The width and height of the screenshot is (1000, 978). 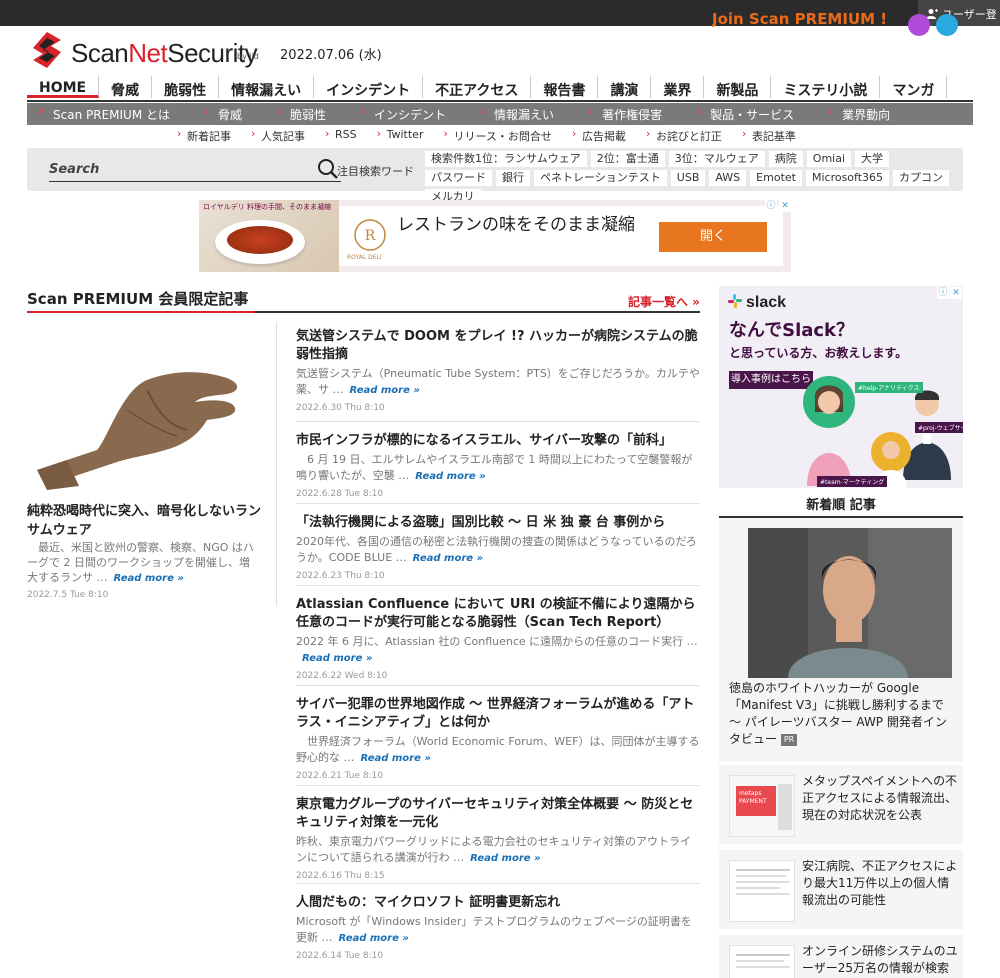 I want to click on nav-manga: マンガ, so click(x=914, y=87).